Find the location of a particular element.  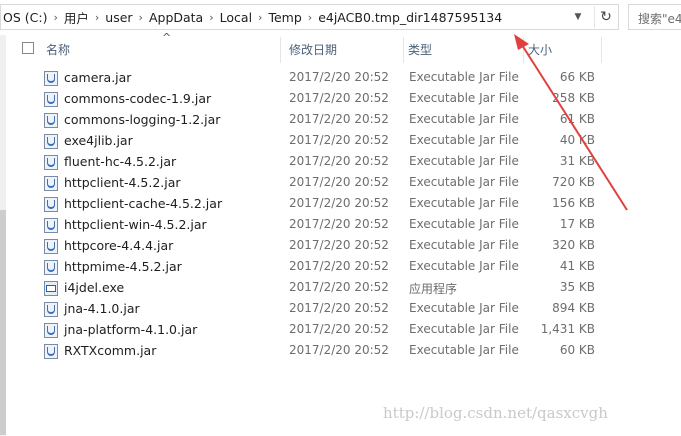

file-size: 41 KB is located at coordinates (577, 266).